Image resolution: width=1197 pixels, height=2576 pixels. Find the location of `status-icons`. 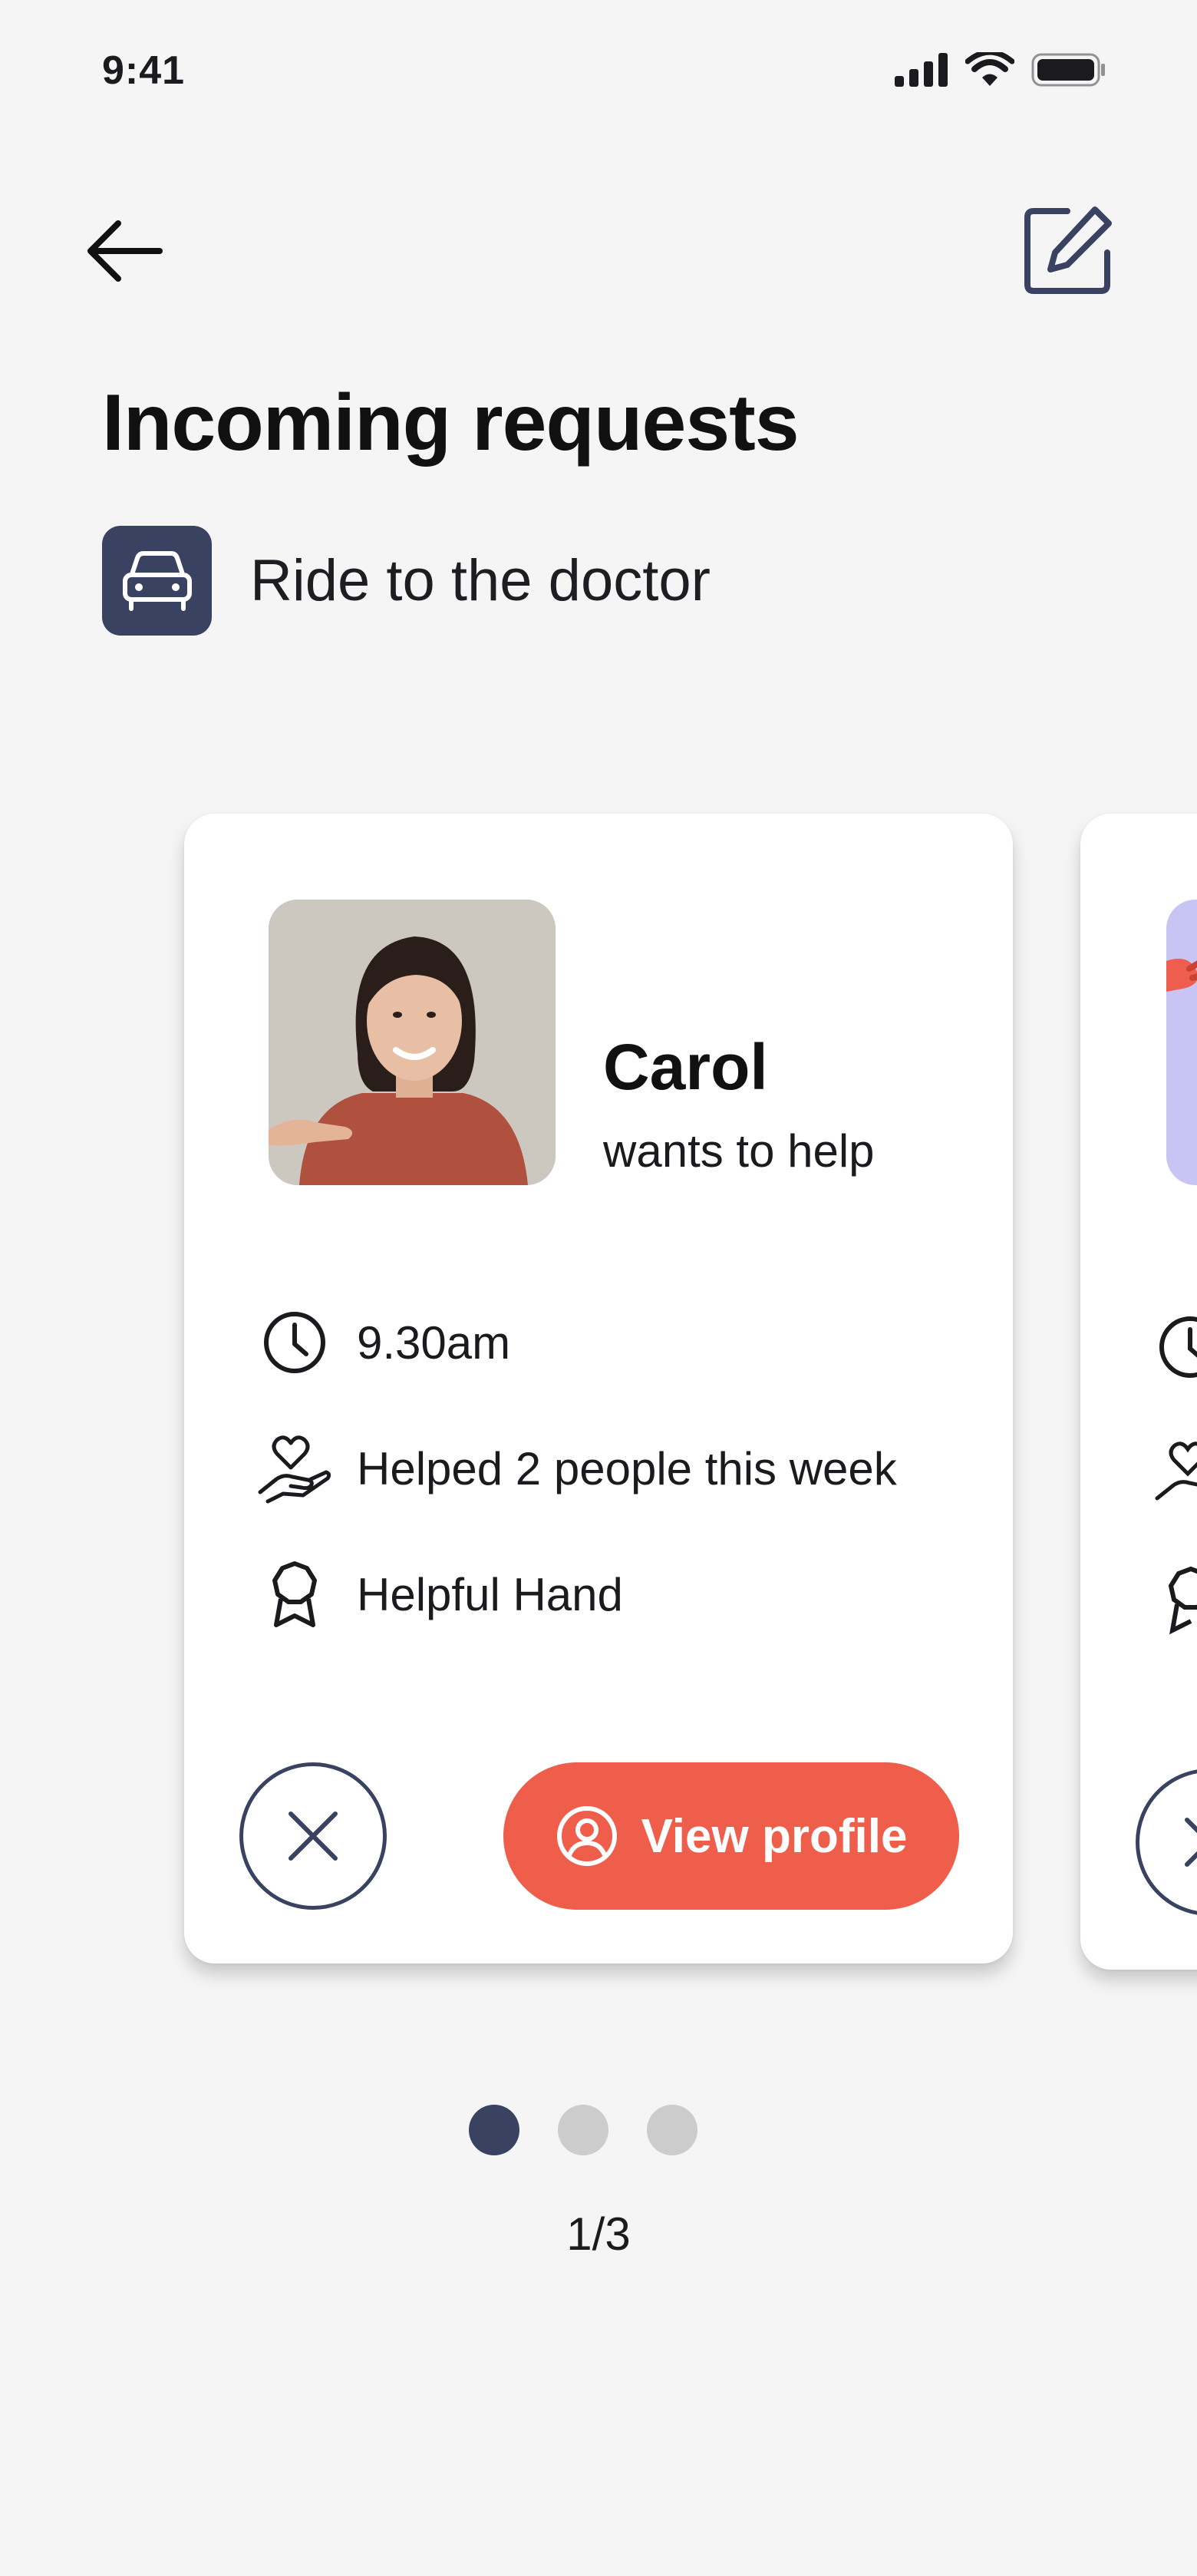

status-icons is located at coordinates (1000, 70).